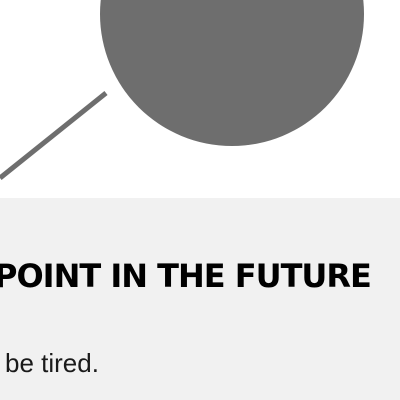 Image resolution: width=400 pixels, height=400 pixels. Describe the element at coordinates (54, 135) in the screenshot. I see `magnifier-handle-shape` at that location.